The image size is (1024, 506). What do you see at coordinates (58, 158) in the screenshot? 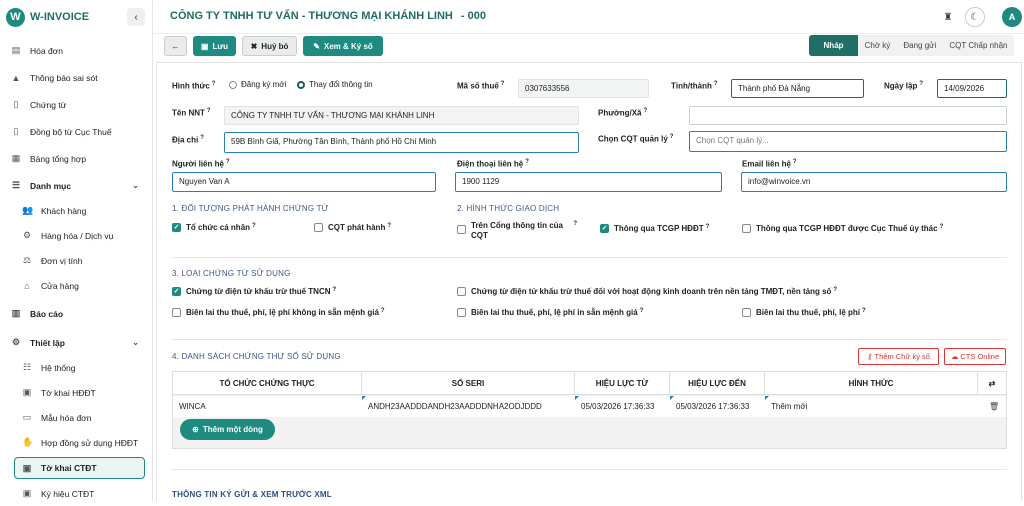
I see `sidebar-item-label: Bảng tổng hợp` at bounding box center [58, 158].